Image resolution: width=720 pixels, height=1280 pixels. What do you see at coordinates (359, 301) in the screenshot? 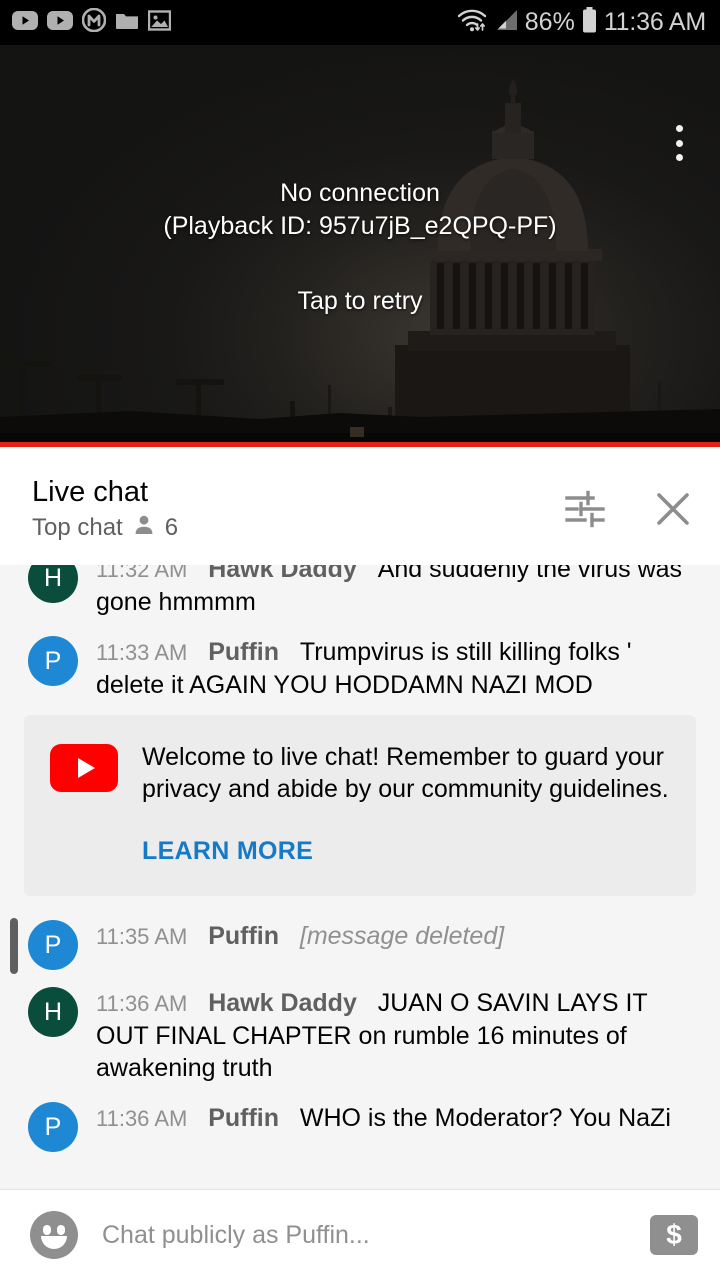
I see `tap-to-retry-label: Tap to retry` at bounding box center [359, 301].